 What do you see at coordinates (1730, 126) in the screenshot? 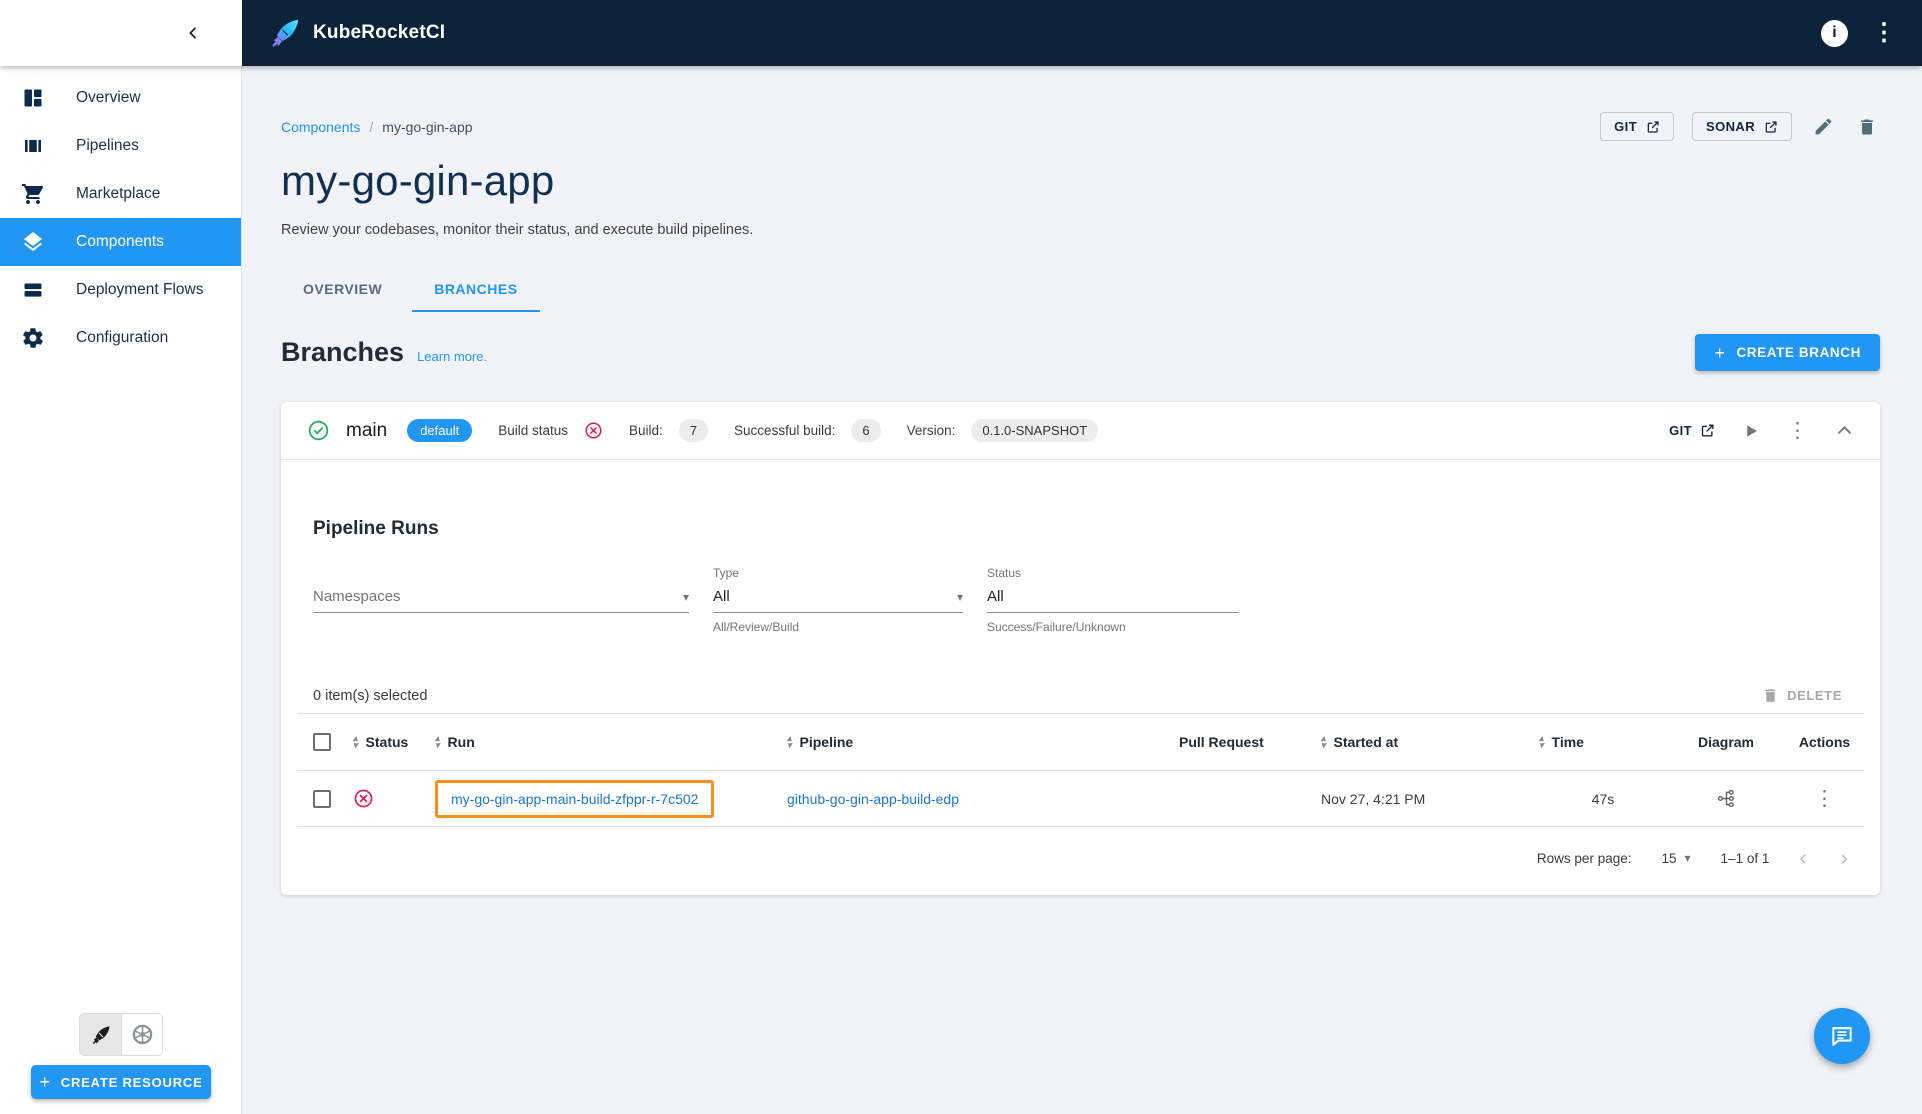
I see `sonar-button-label: SONAR` at bounding box center [1730, 126].